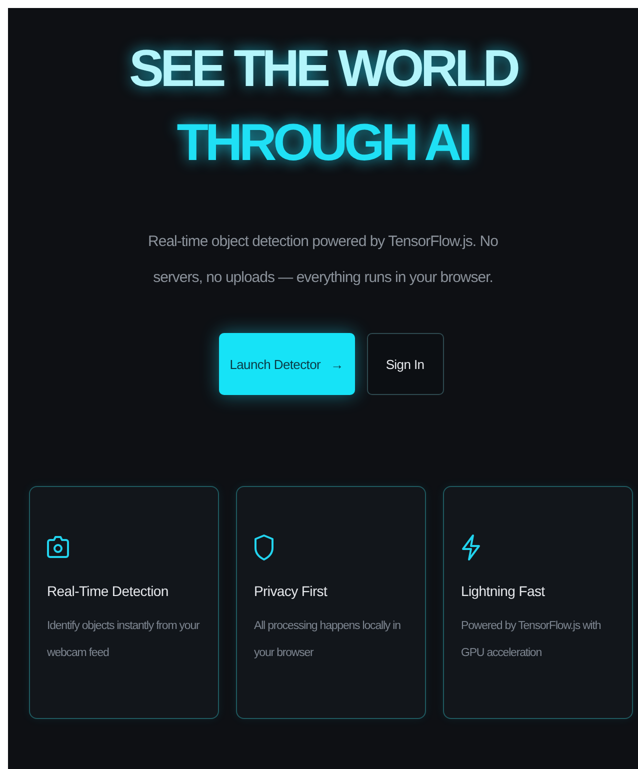 The image size is (638, 769). What do you see at coordinates (323, 260) in the screenshot?
I see `subtitle: Real-time object detection powered by TensorFlow.js. No servers, no uploads — everything runs in your browser.` at bounding box center [323, 260].